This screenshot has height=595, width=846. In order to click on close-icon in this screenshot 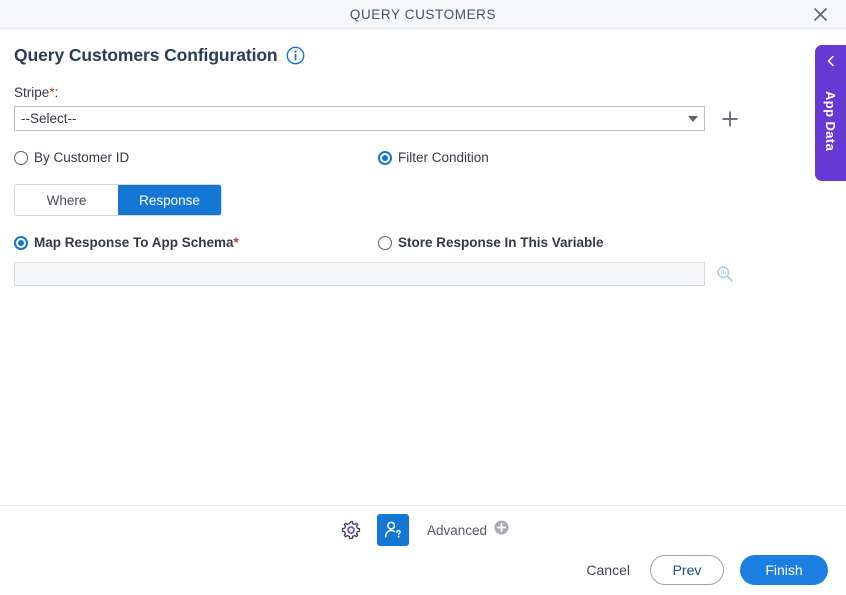, I will do `click(820, 14)`.